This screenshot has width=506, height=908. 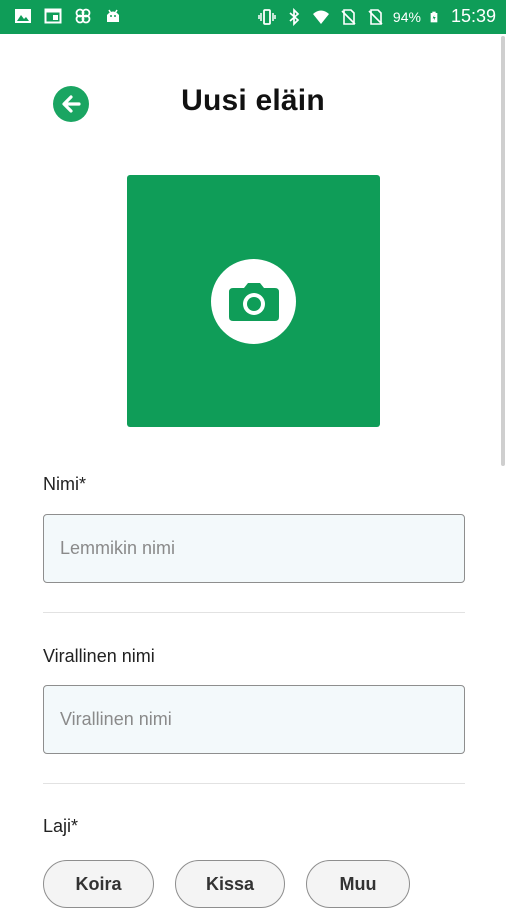 I want to click on species-option-other: Muu, so click(x=358, y=884).